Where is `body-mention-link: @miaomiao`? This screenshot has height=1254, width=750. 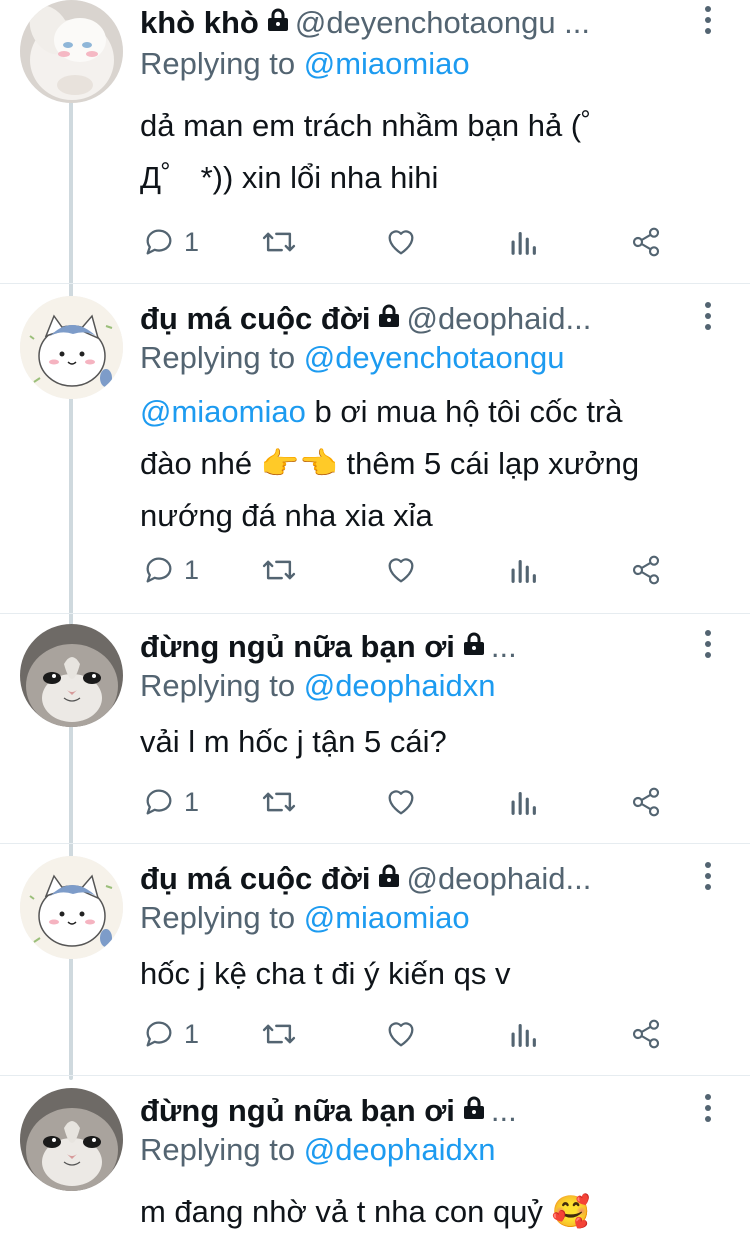 body-mention-link: @miaomiao is located at coordinates (223, 411).